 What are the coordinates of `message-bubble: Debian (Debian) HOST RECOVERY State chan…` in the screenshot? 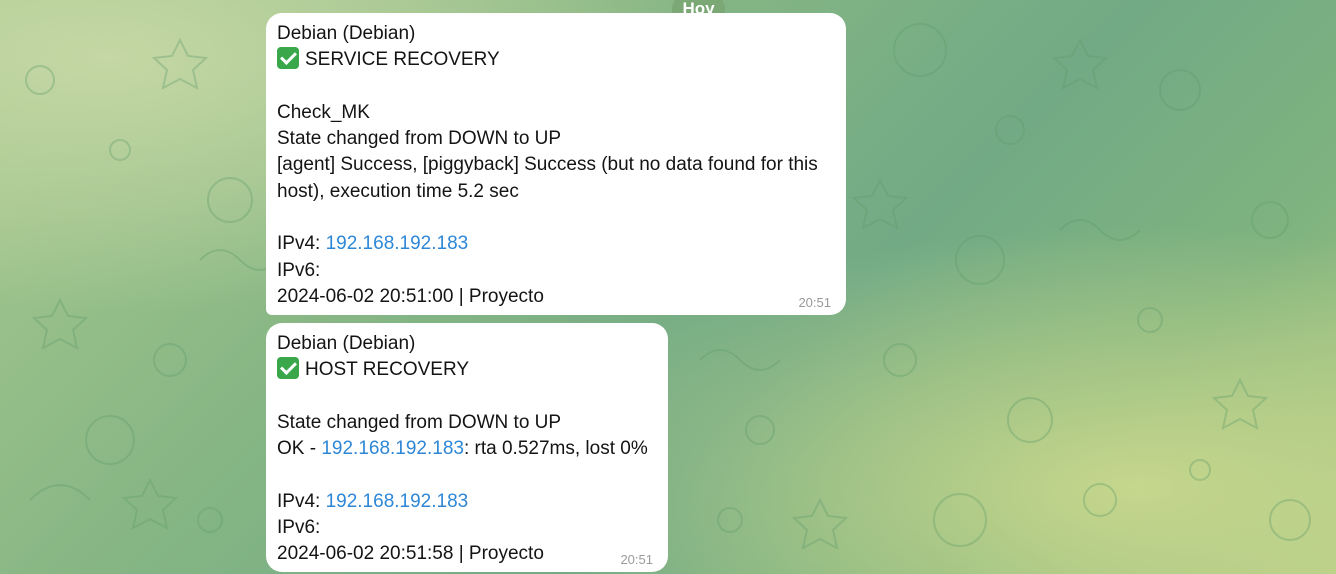 It's located at (467, 447).